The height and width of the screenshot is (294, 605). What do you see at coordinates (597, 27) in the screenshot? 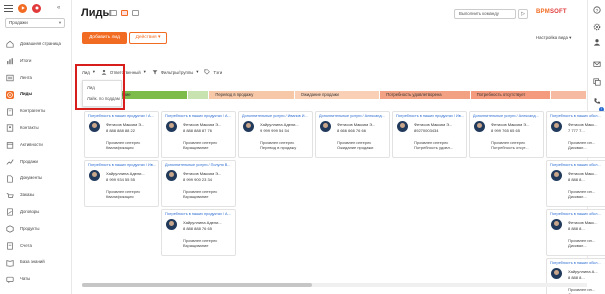
I see `gear-icon` at bounding box center [597, 27].